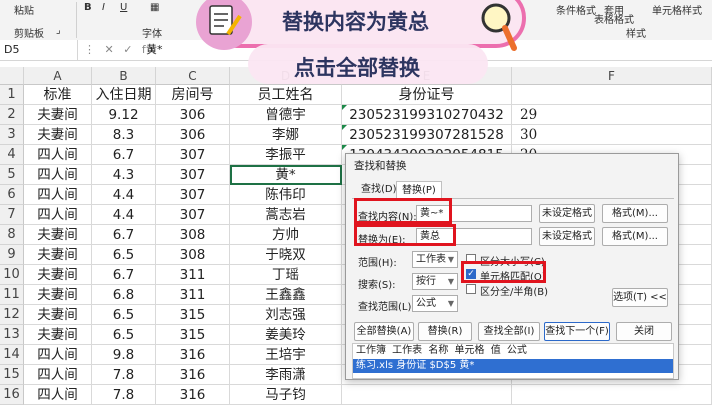  What do you see at coordinates (567, 213) in the screenshot?
I see `find-format-status: 未设定格式` at bounding box center [567, 213].